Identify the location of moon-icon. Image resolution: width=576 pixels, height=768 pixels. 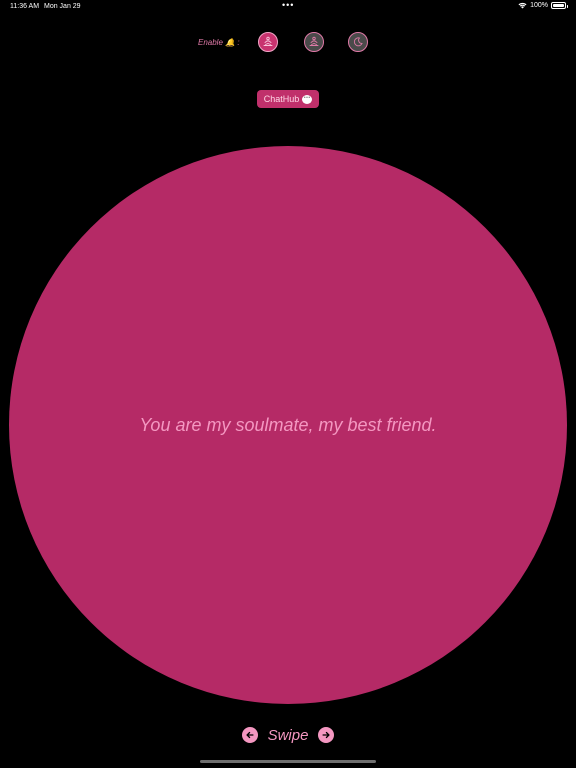
(358, 42).